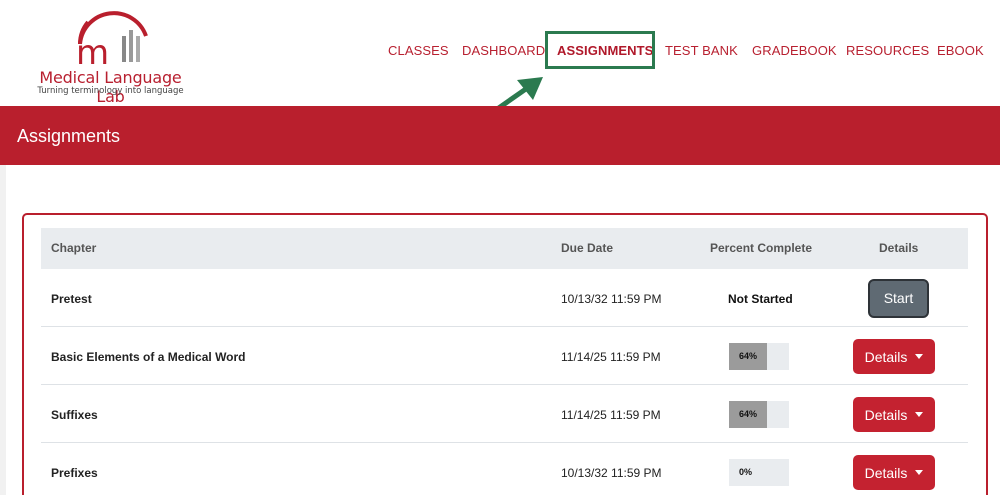  Describe the element at coordinates (761, 248) in the screenshot. I see `header-percent-complete: Percent Complete` at that location.